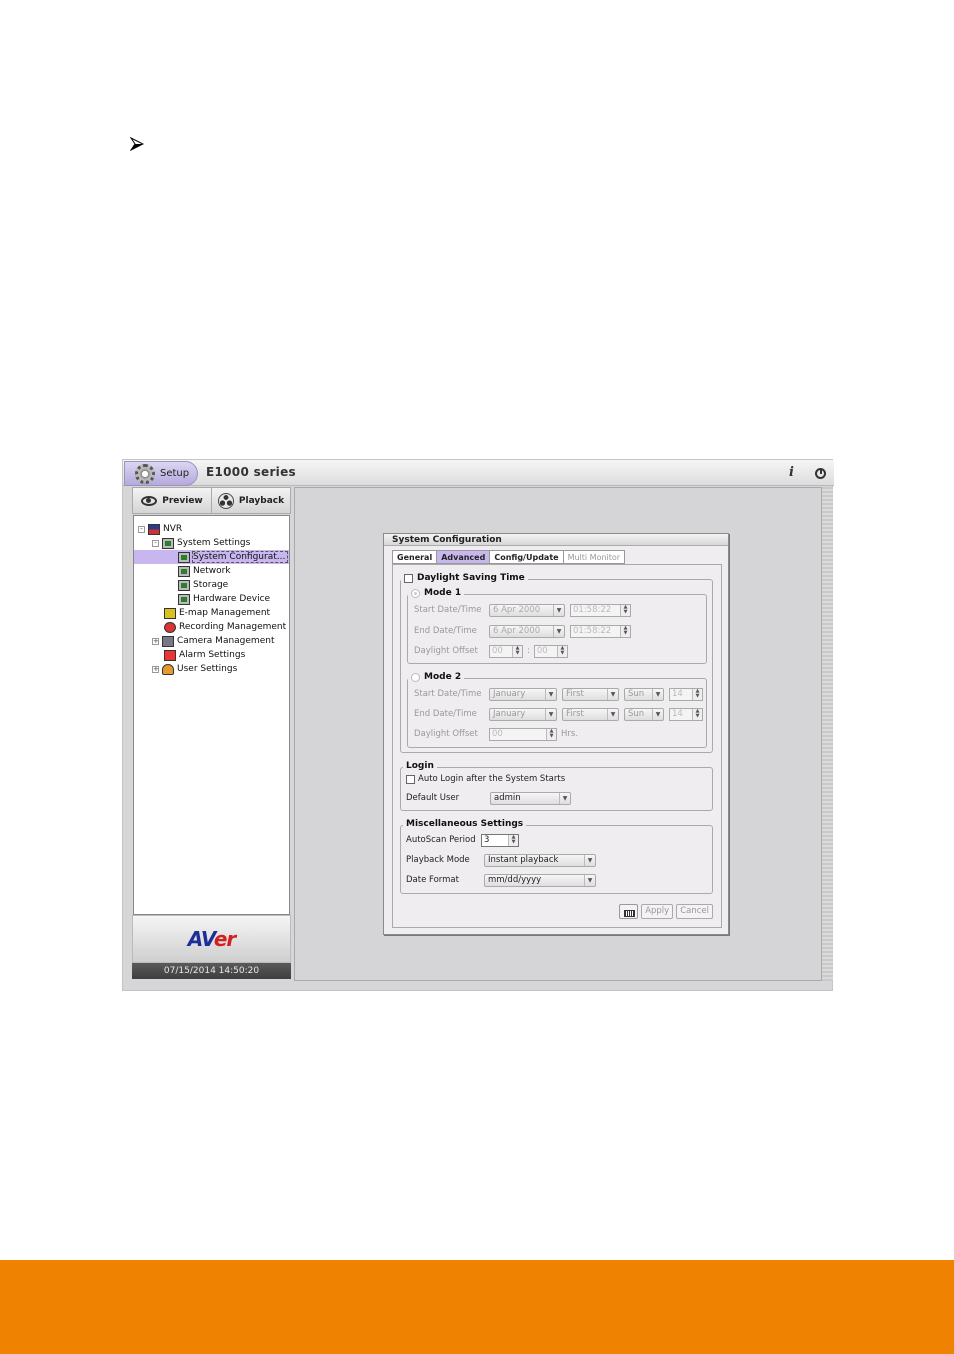  What do you see at coordinates (464, 840) in the screenshot?
I see `autoscan-row: AutoScan Period 3 ▲ ▼` at bounding box center [464, 840].